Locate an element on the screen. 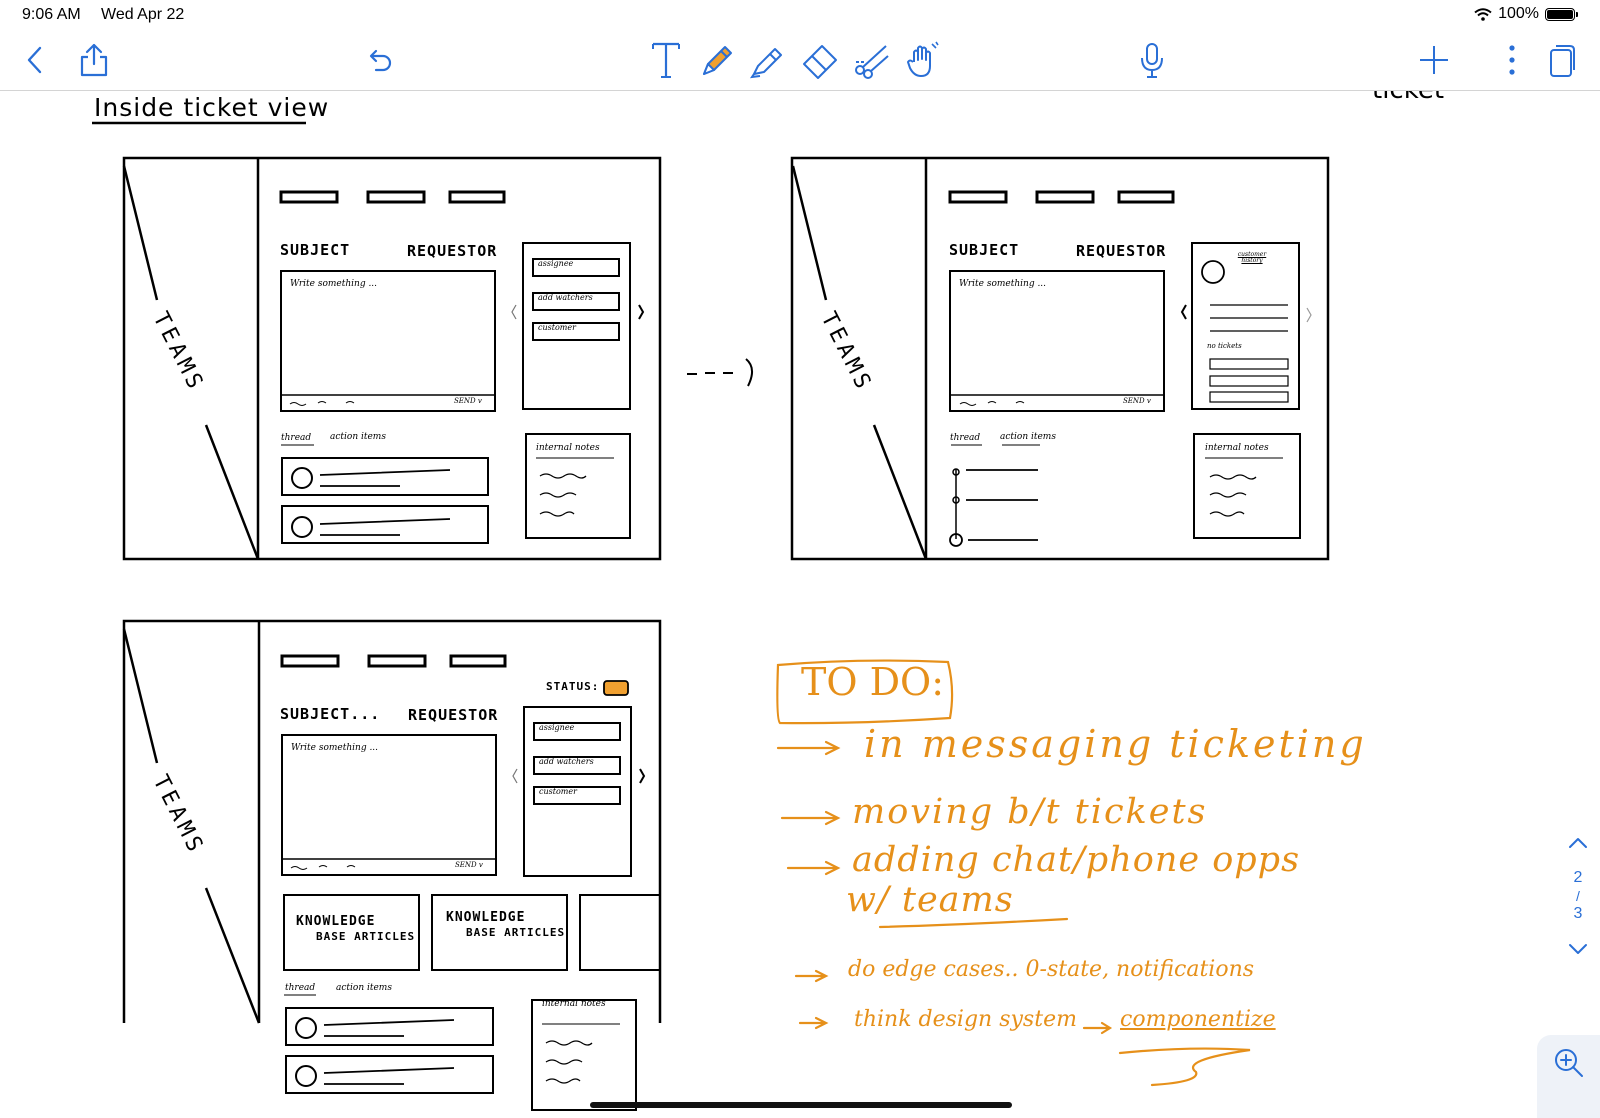 The height and width of the screenshot is (1118, 1600). kb2-line1: KNOWLEDGE is located at coordinates (486, 917).